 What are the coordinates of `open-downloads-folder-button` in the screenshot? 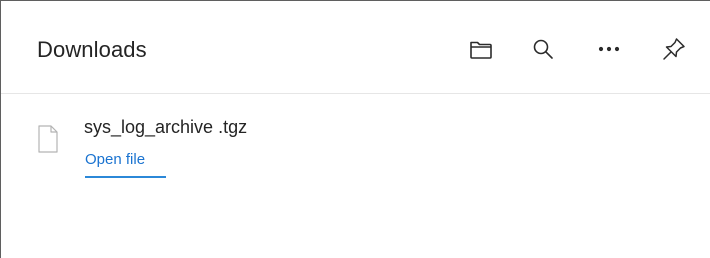 It's located at (481, 49).